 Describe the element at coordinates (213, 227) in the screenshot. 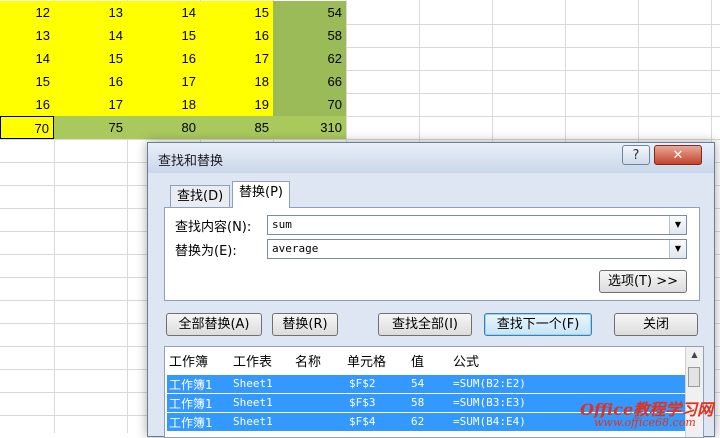

I see `find-what-label: 查找内容(N):` at that location.